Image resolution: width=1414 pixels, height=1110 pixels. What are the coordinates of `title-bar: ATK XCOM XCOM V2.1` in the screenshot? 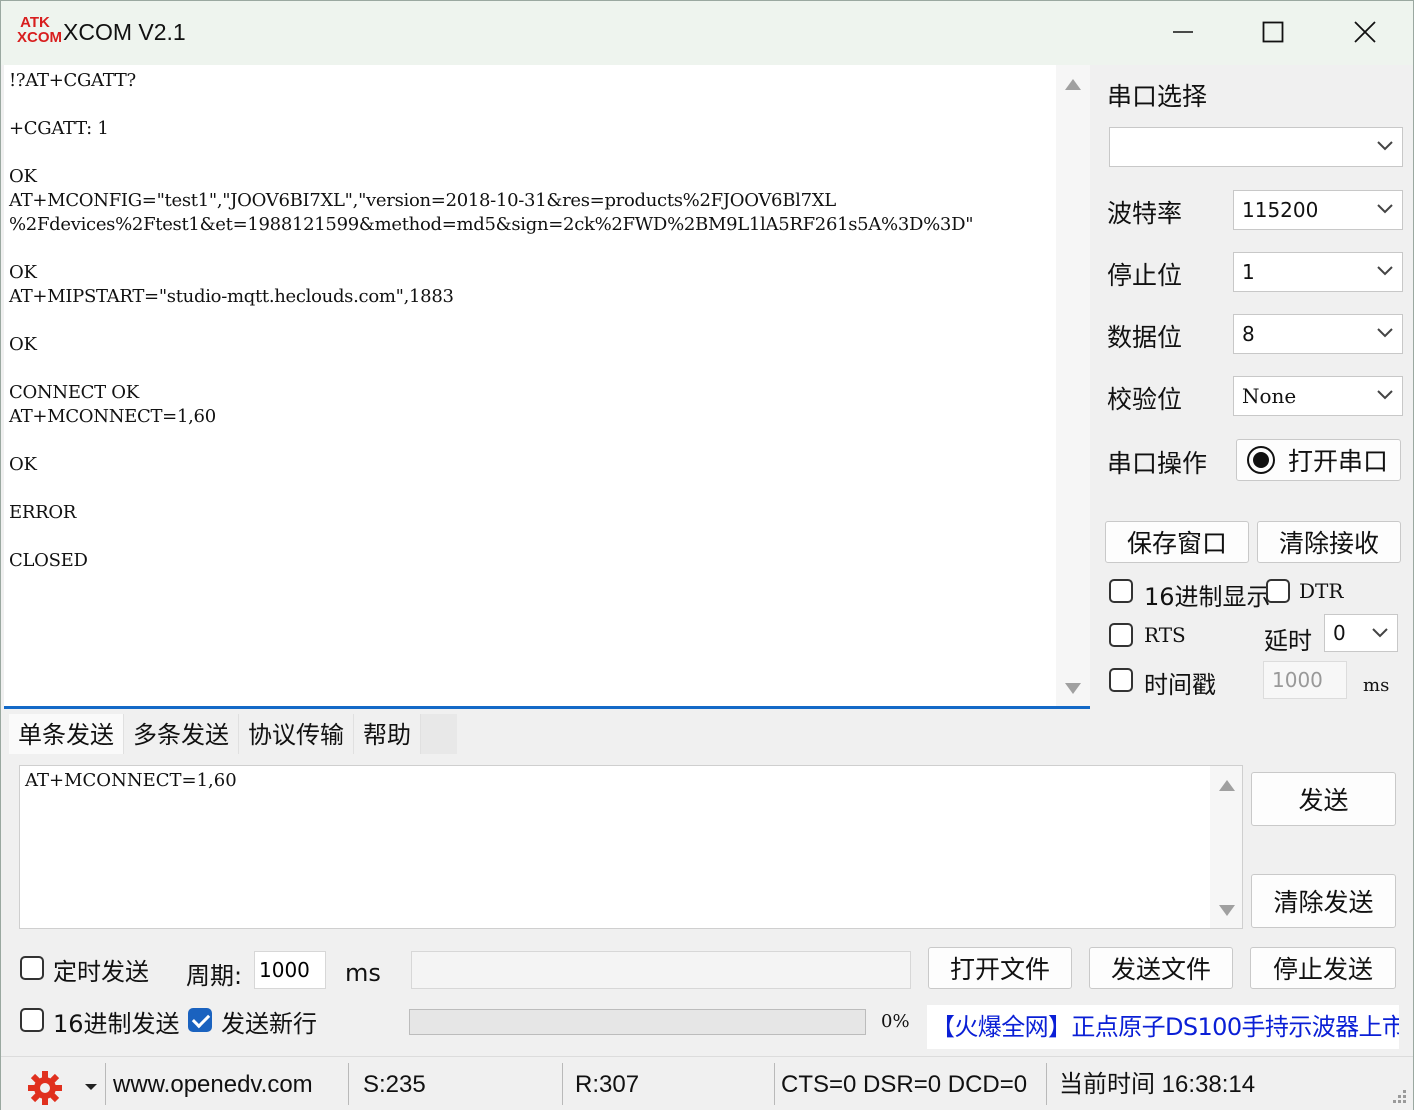 It's located at (707, 33).